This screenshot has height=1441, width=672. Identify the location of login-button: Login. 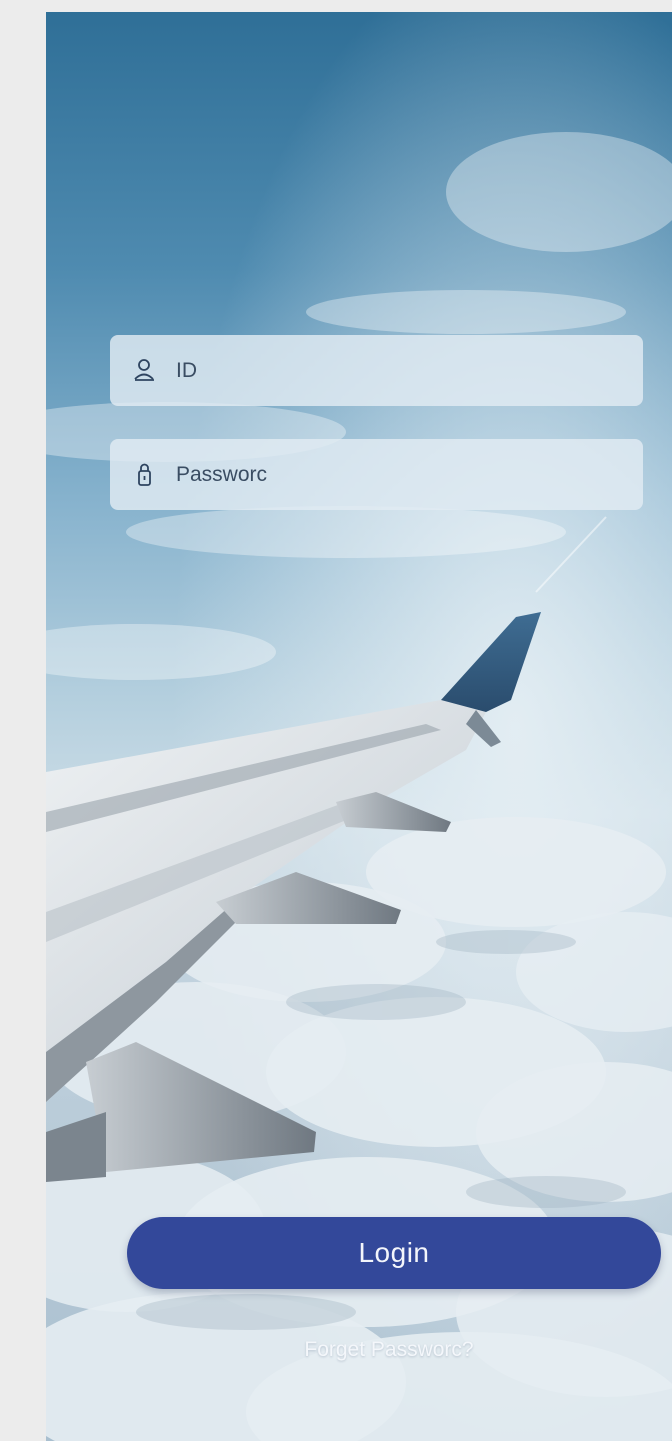
(394, 1253).